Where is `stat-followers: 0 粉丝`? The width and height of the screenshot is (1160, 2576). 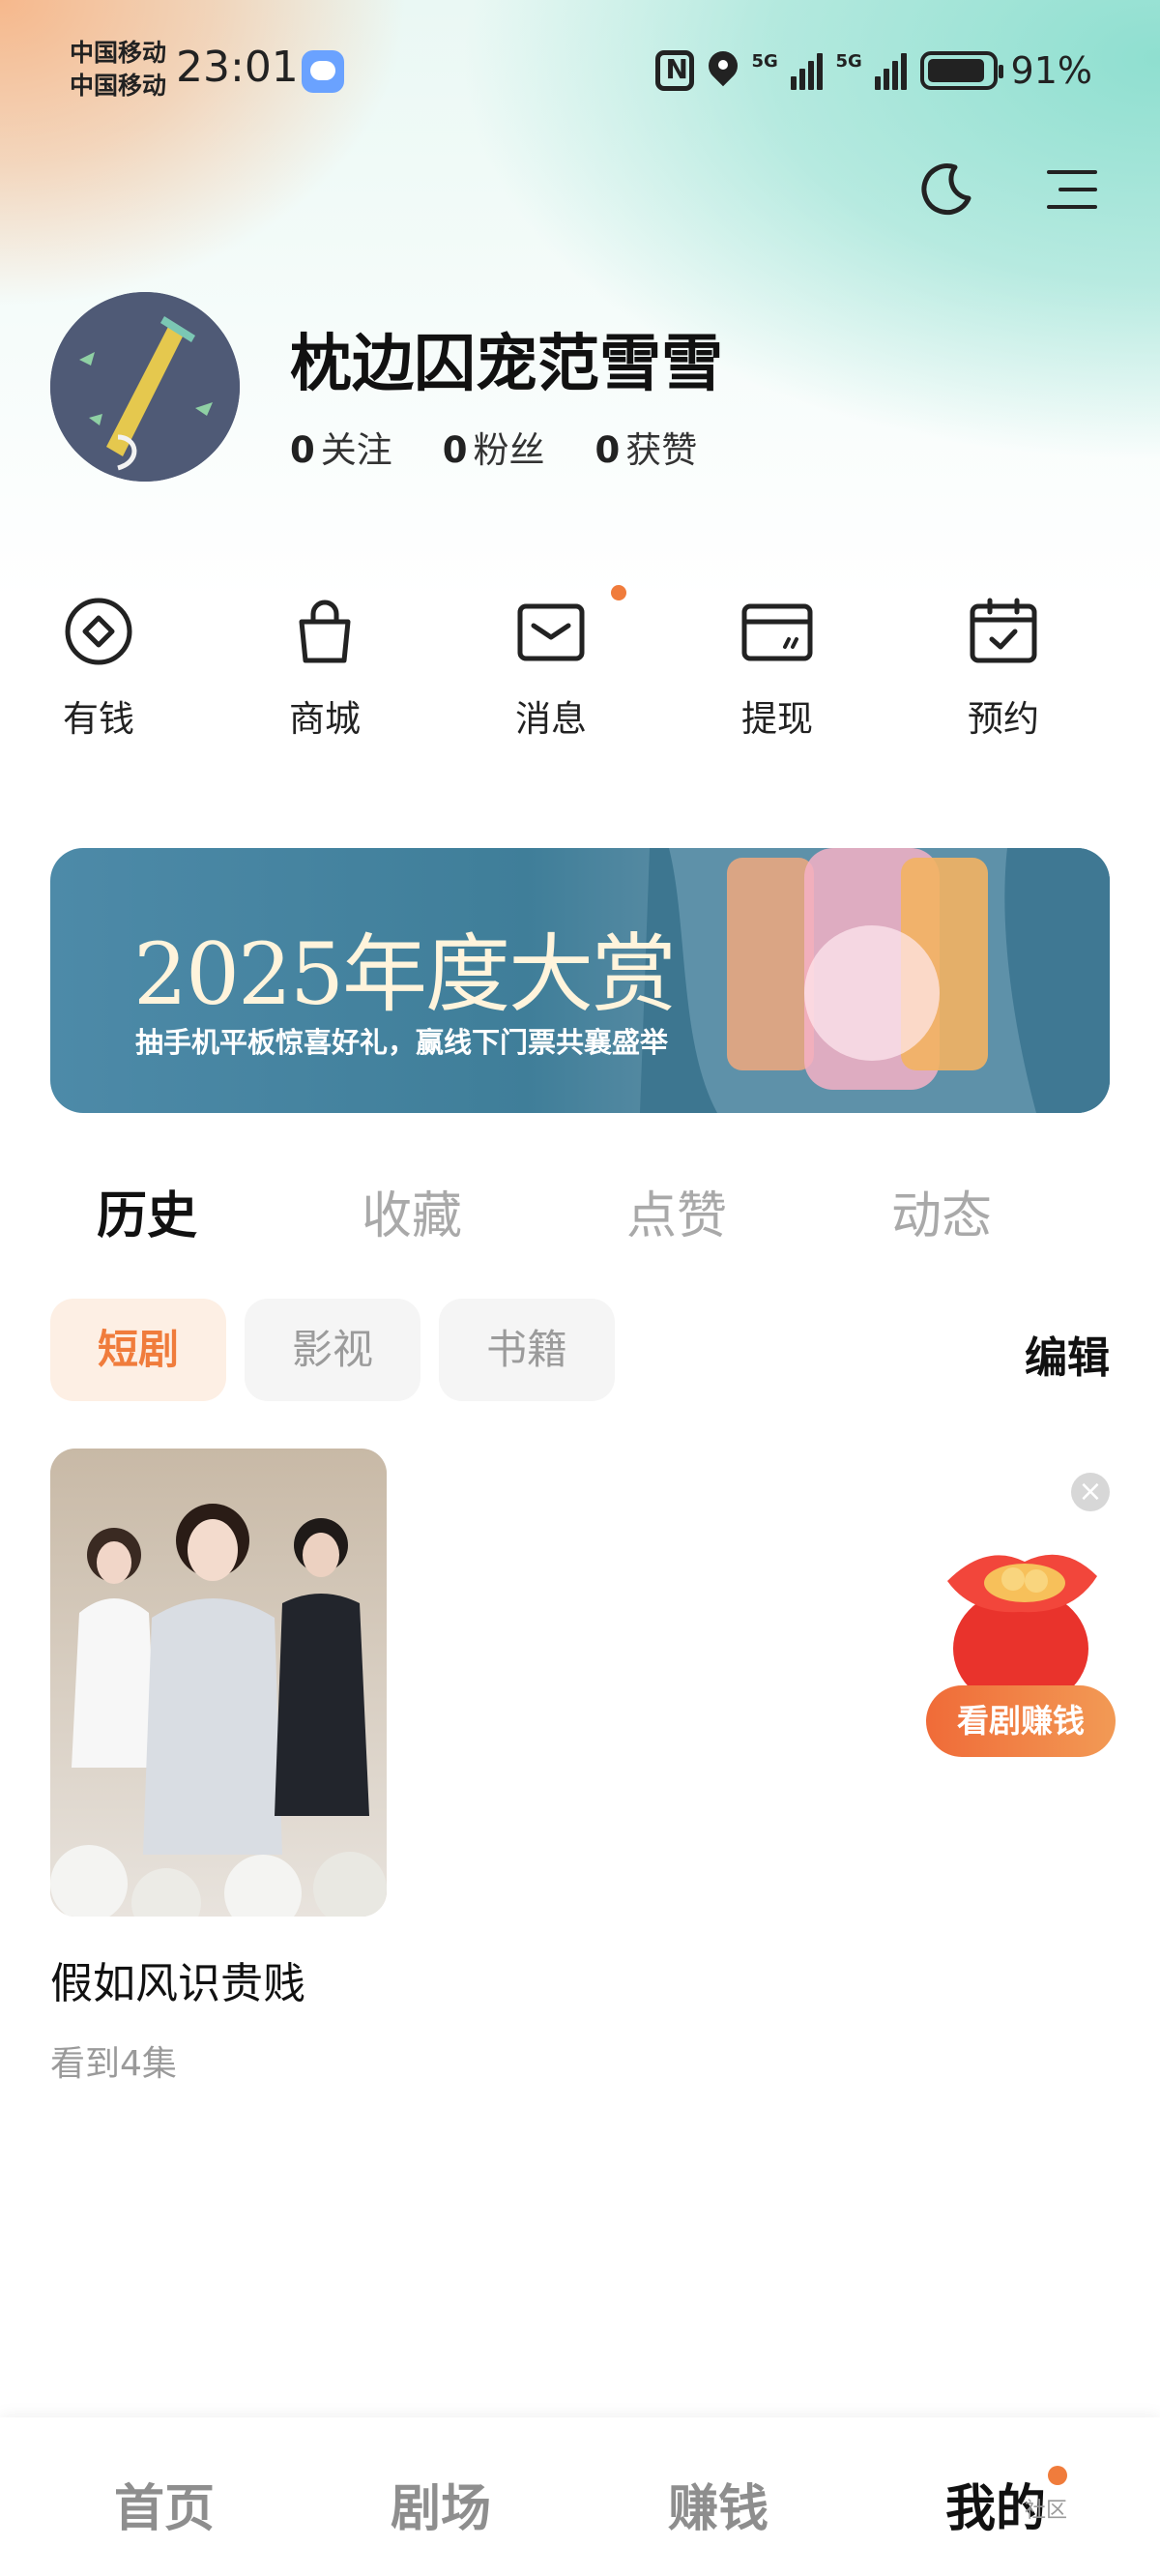 stat-followers: 0 粉丝 is located at coordinates (494, 447).